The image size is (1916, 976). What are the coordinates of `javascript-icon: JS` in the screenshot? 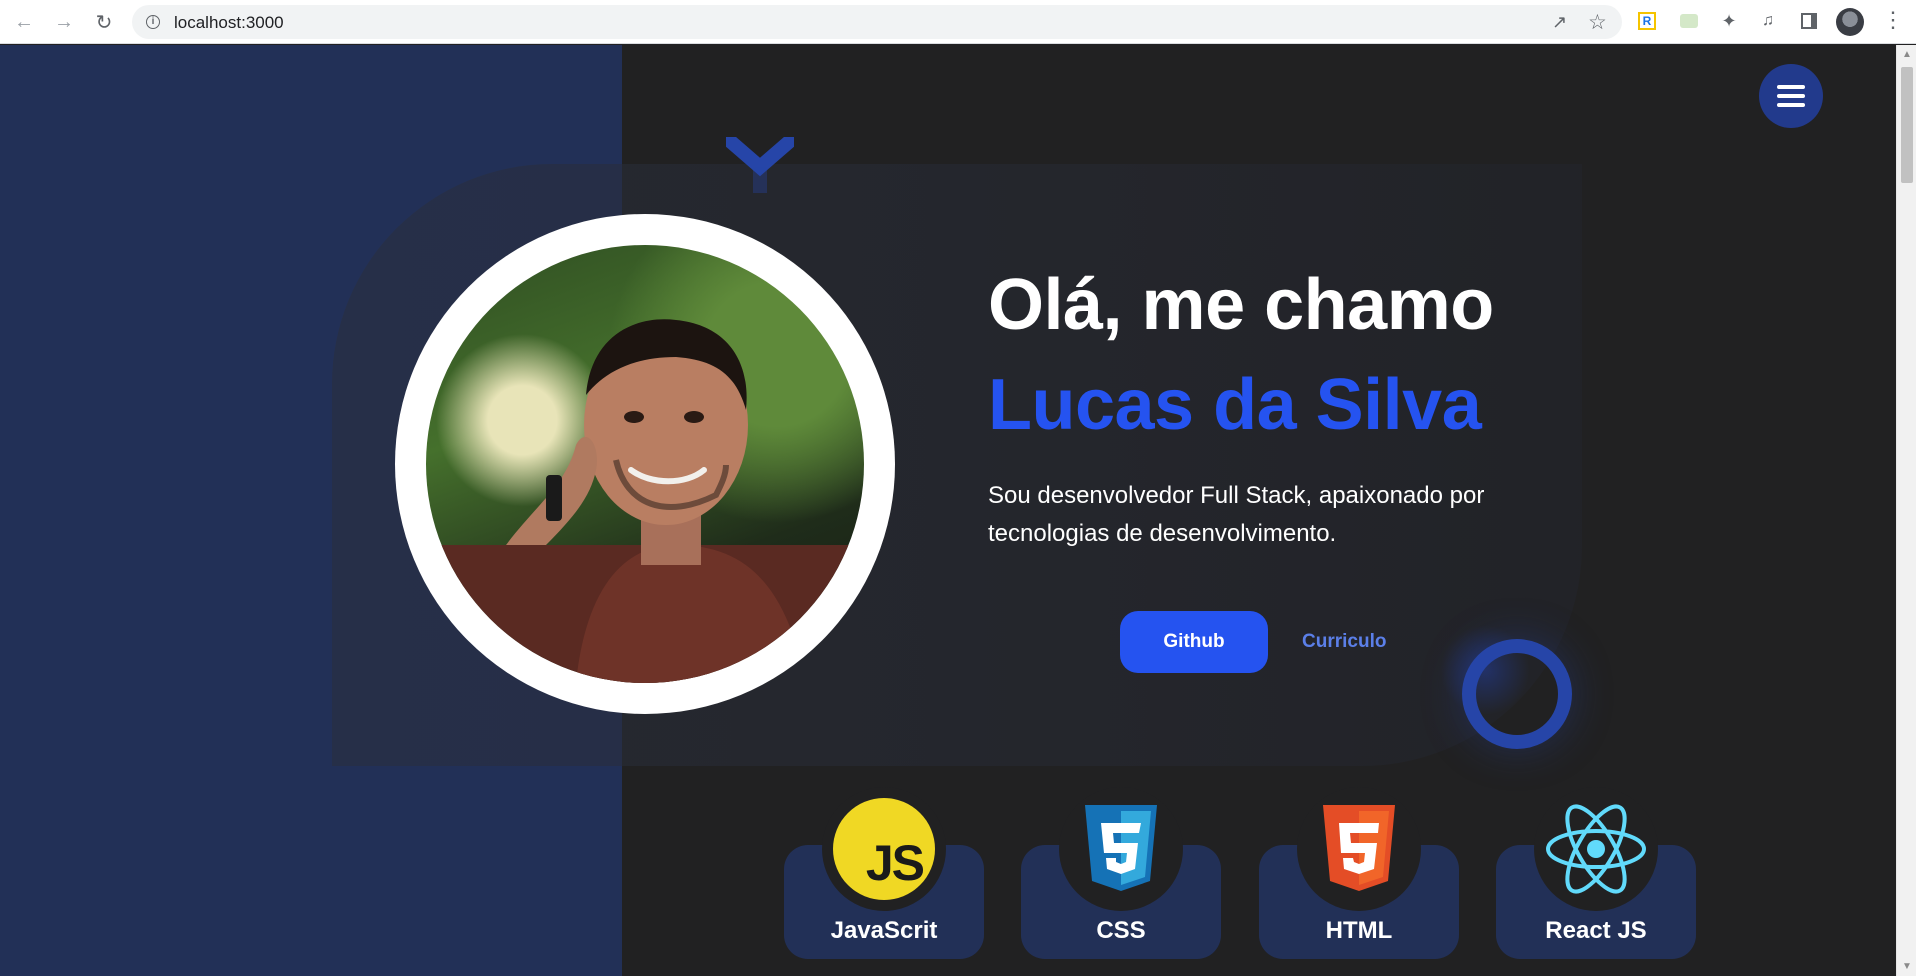 It's located at (884, 849).